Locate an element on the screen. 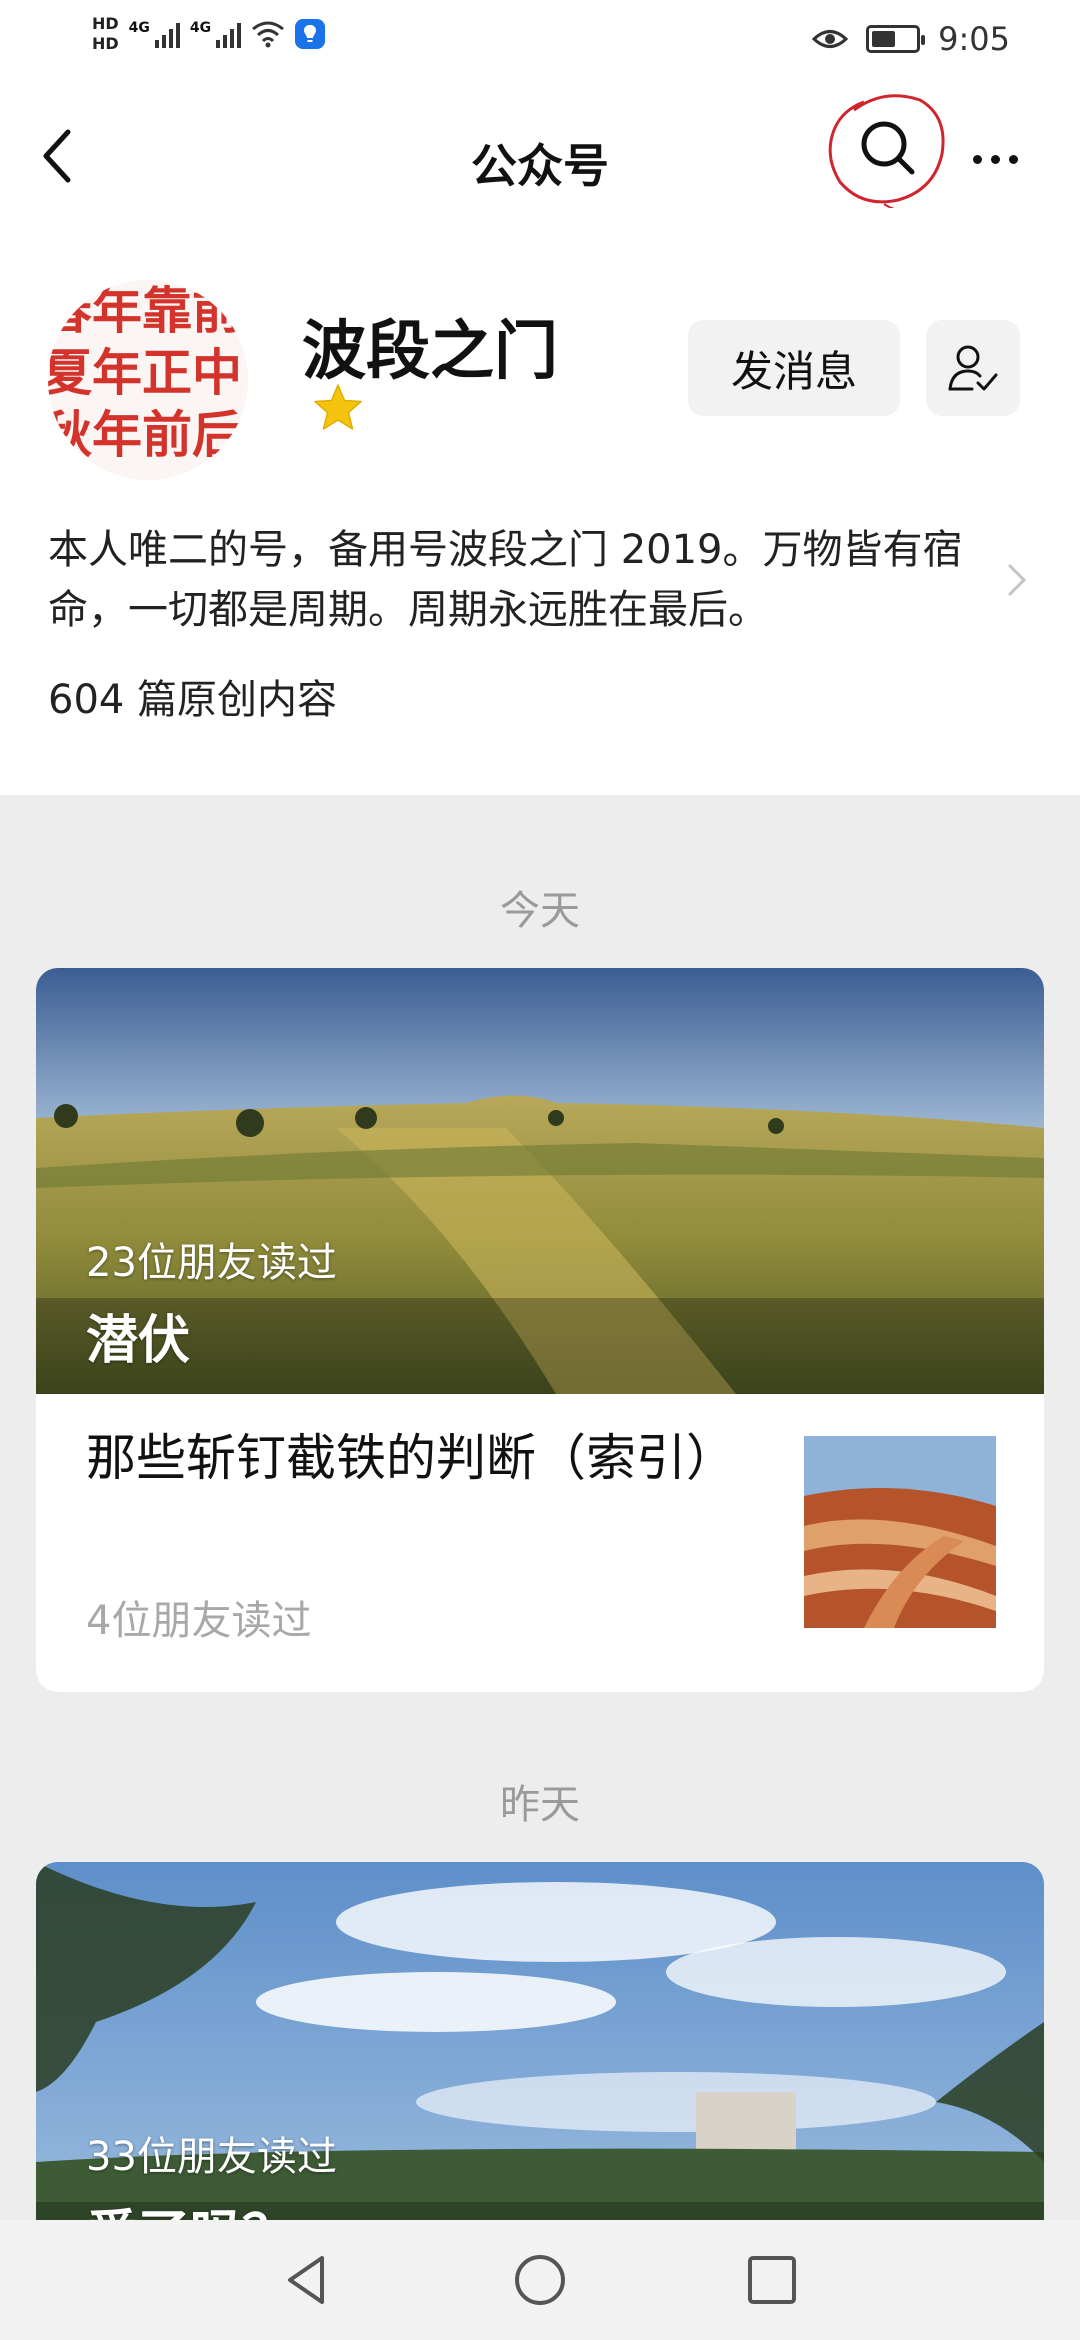 The height and width of the screenshot is (2340, 1080). article-thumbnail is located at coordinates (900, 1532).